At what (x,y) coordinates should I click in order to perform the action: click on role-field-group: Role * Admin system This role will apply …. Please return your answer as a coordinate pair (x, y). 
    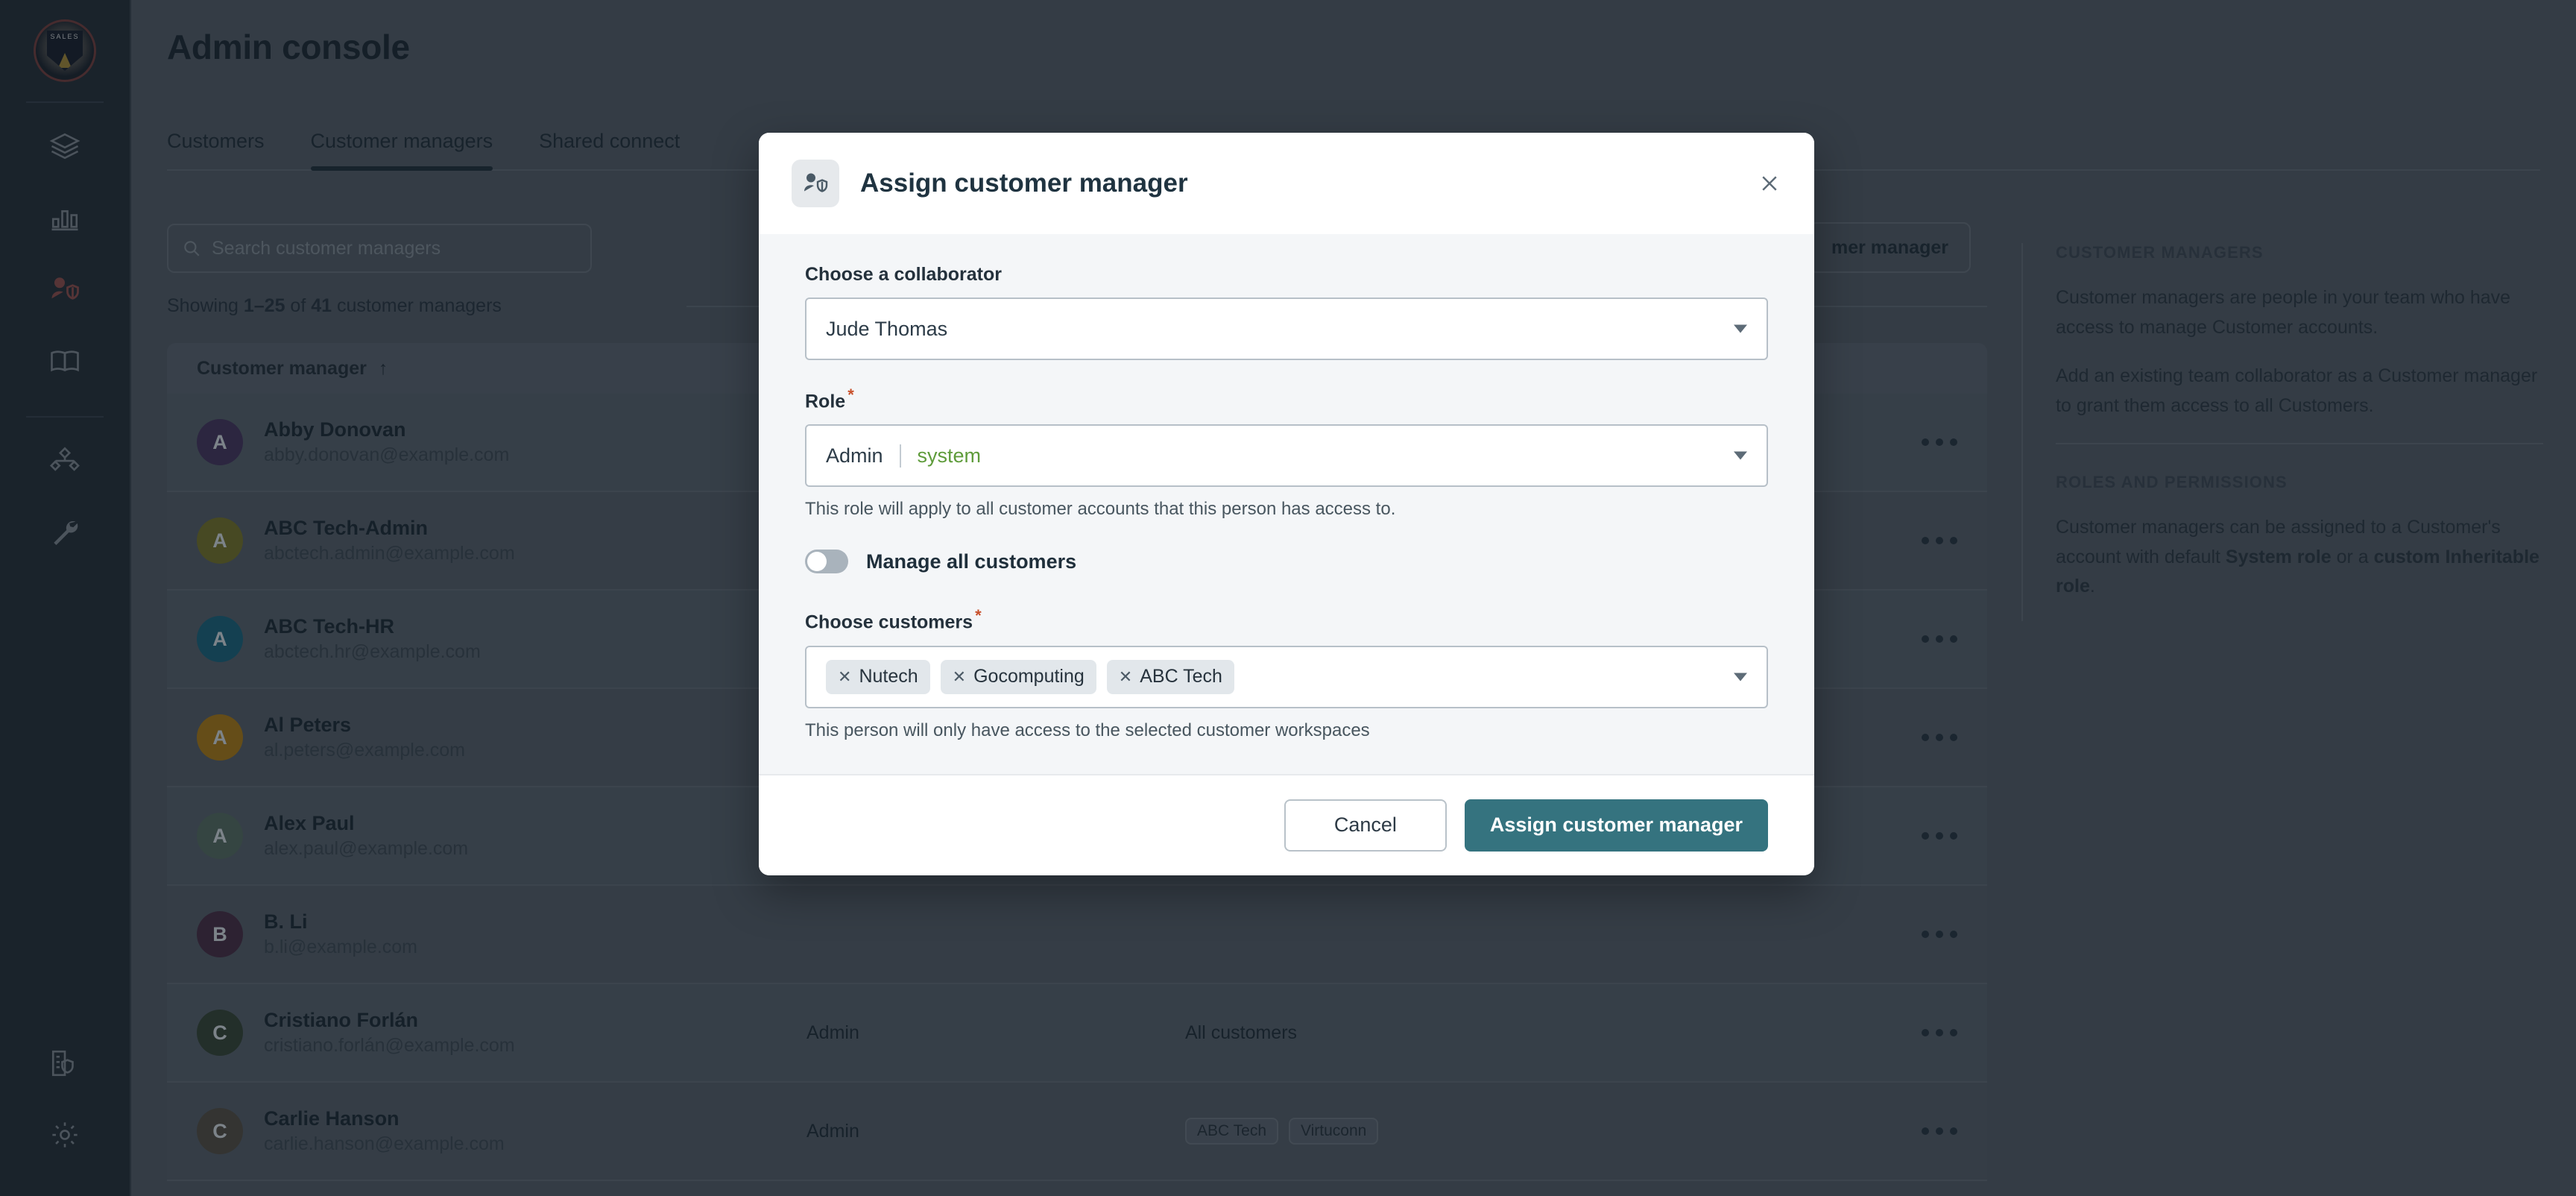
    Looking at the image, I should click on (1286, 452).